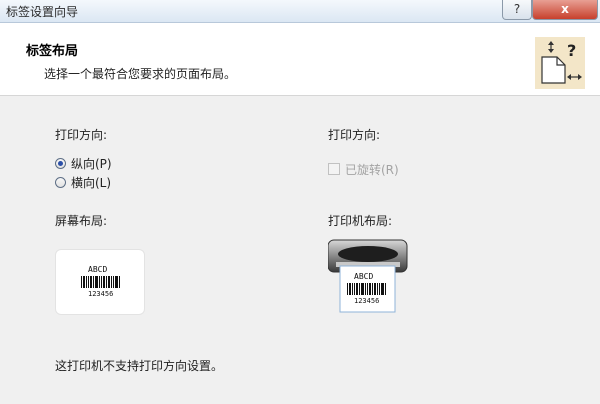 The width and height of the screenshot is (600, 404). Describe the element at coordinates (91, 182) in the screenshot. I see `landscape-label: 横向(L)` at that location.